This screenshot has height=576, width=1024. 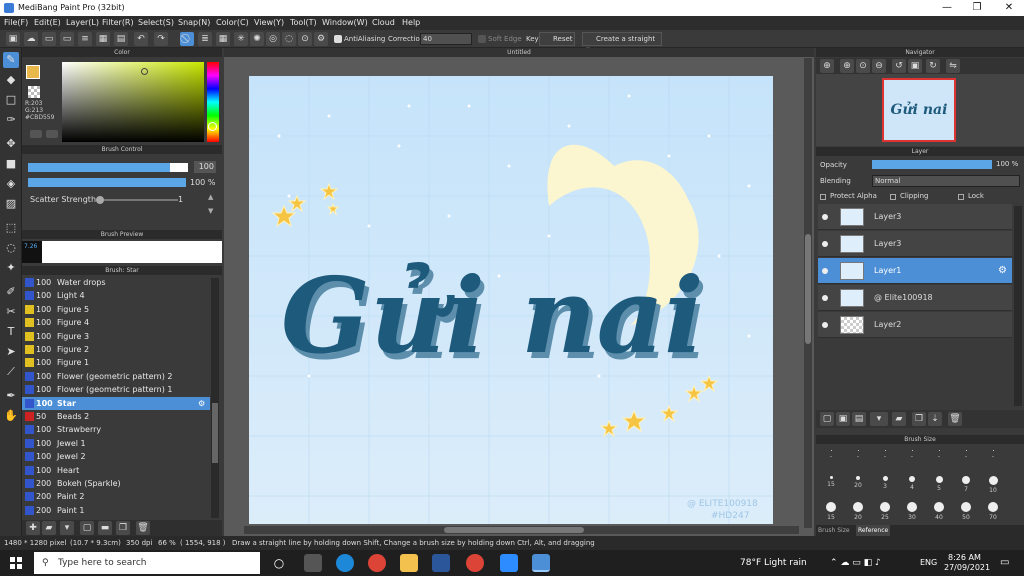 What do you see at coordinates (383, 23) in the screenshot?
I see `menu-cloud: Cloud` at bounding box center [383, 23].